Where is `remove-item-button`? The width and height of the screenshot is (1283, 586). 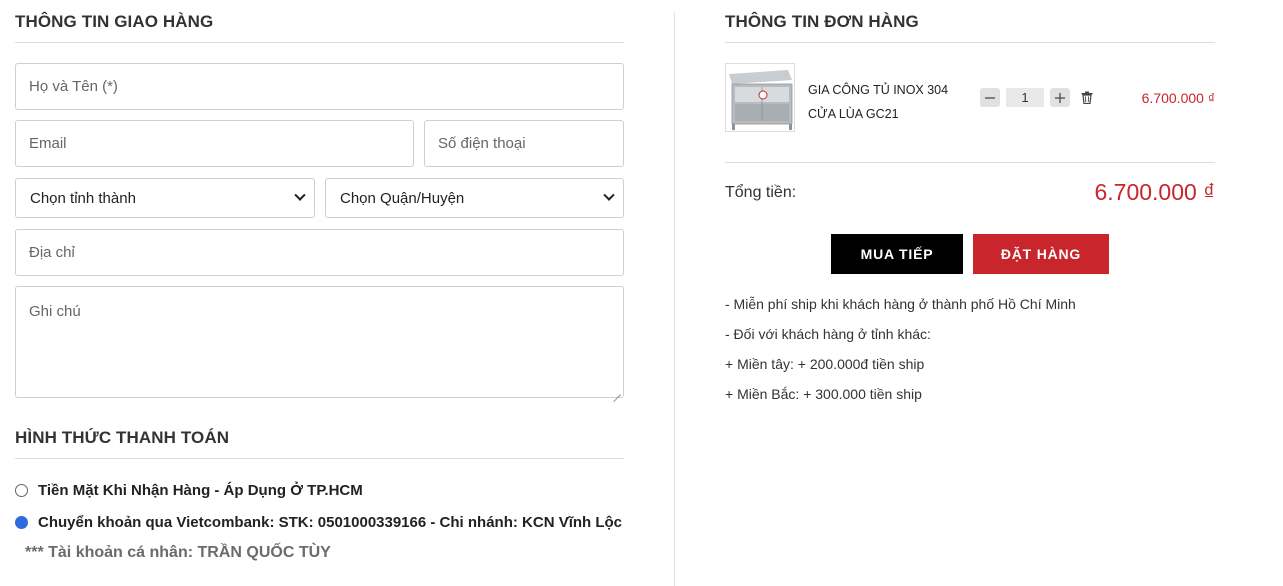 remove-item-button is located at coordinates (1087, 97).